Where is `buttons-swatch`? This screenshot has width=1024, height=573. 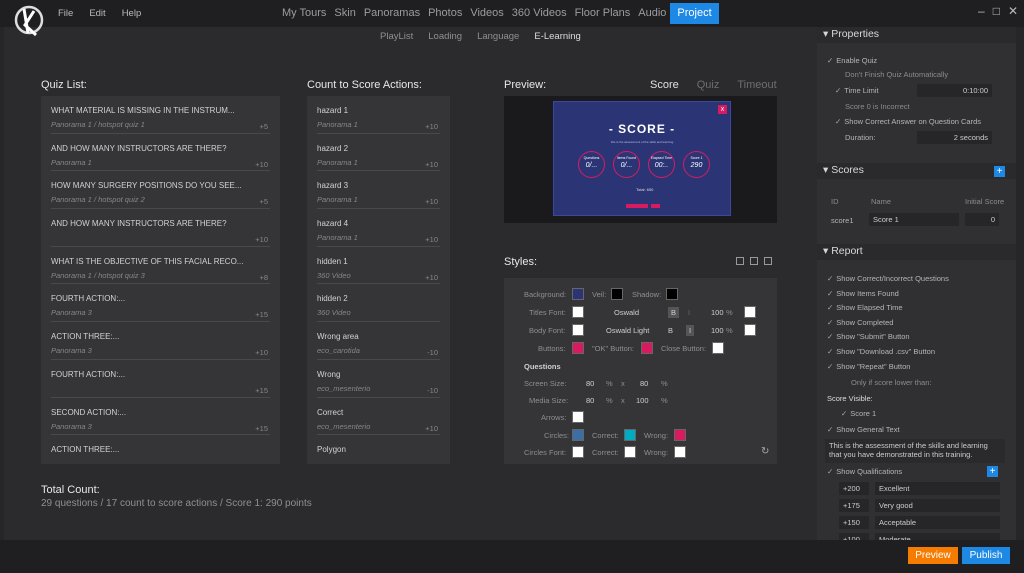
buttons-swatch is located at coordinates (578, 348).